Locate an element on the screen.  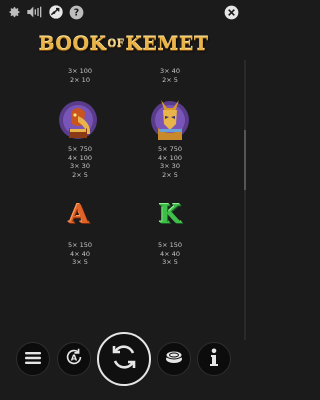
autoplay-button: A is located at coordinates (74, 359).